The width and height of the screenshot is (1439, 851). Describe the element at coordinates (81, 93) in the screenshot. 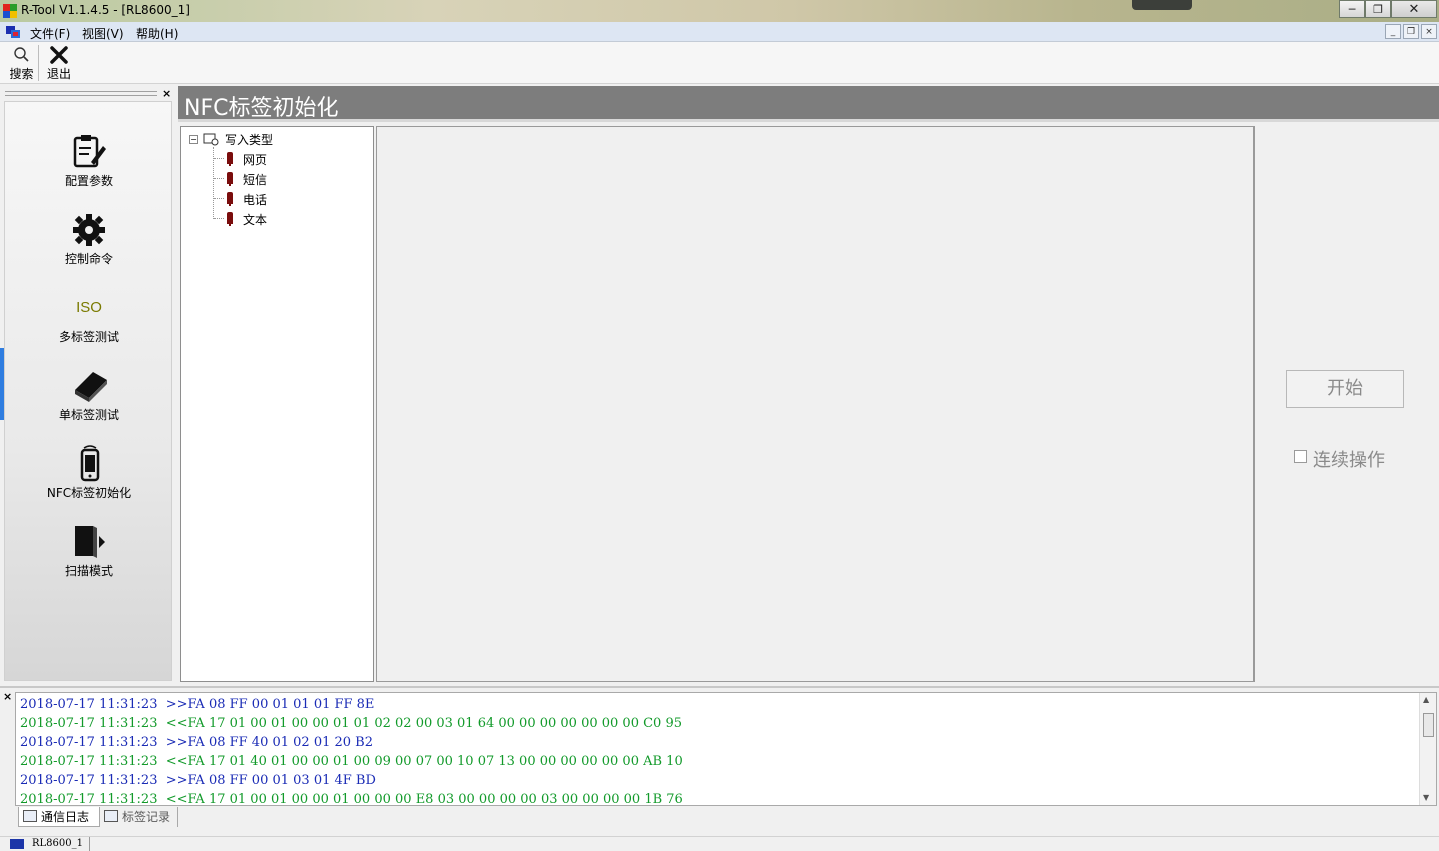

I see `panel-grip` at that location.